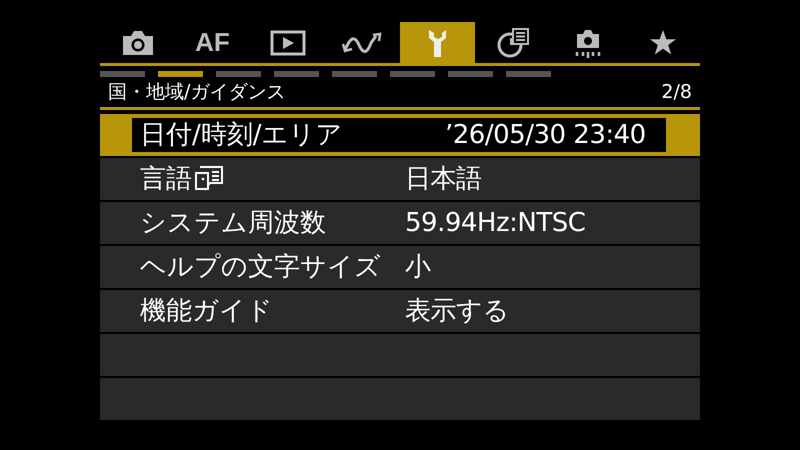 The height and width of the screenshot is (450, 800). What do you see at coordinates (443, 179) in the screenshot?
I see `setting-value: 日本語` at bounding box center [443, 179].